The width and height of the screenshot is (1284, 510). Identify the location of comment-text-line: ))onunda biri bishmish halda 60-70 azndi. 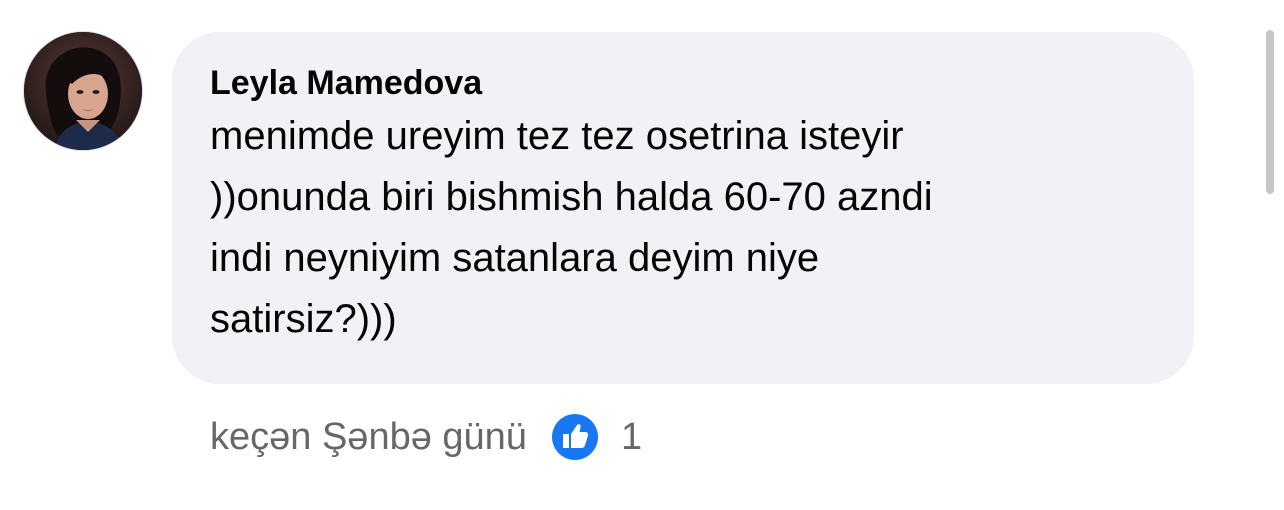
(571, 197).